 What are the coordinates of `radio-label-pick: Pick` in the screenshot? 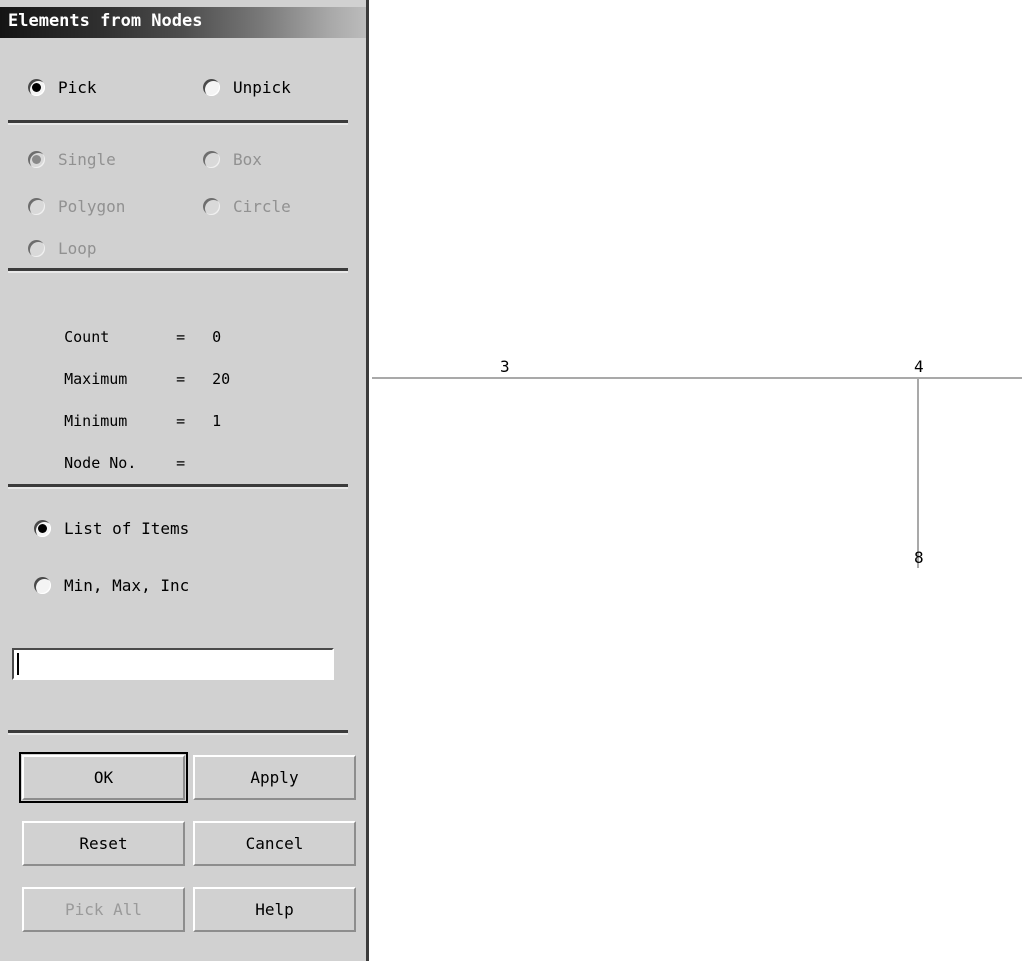 It's located at (77, 87).